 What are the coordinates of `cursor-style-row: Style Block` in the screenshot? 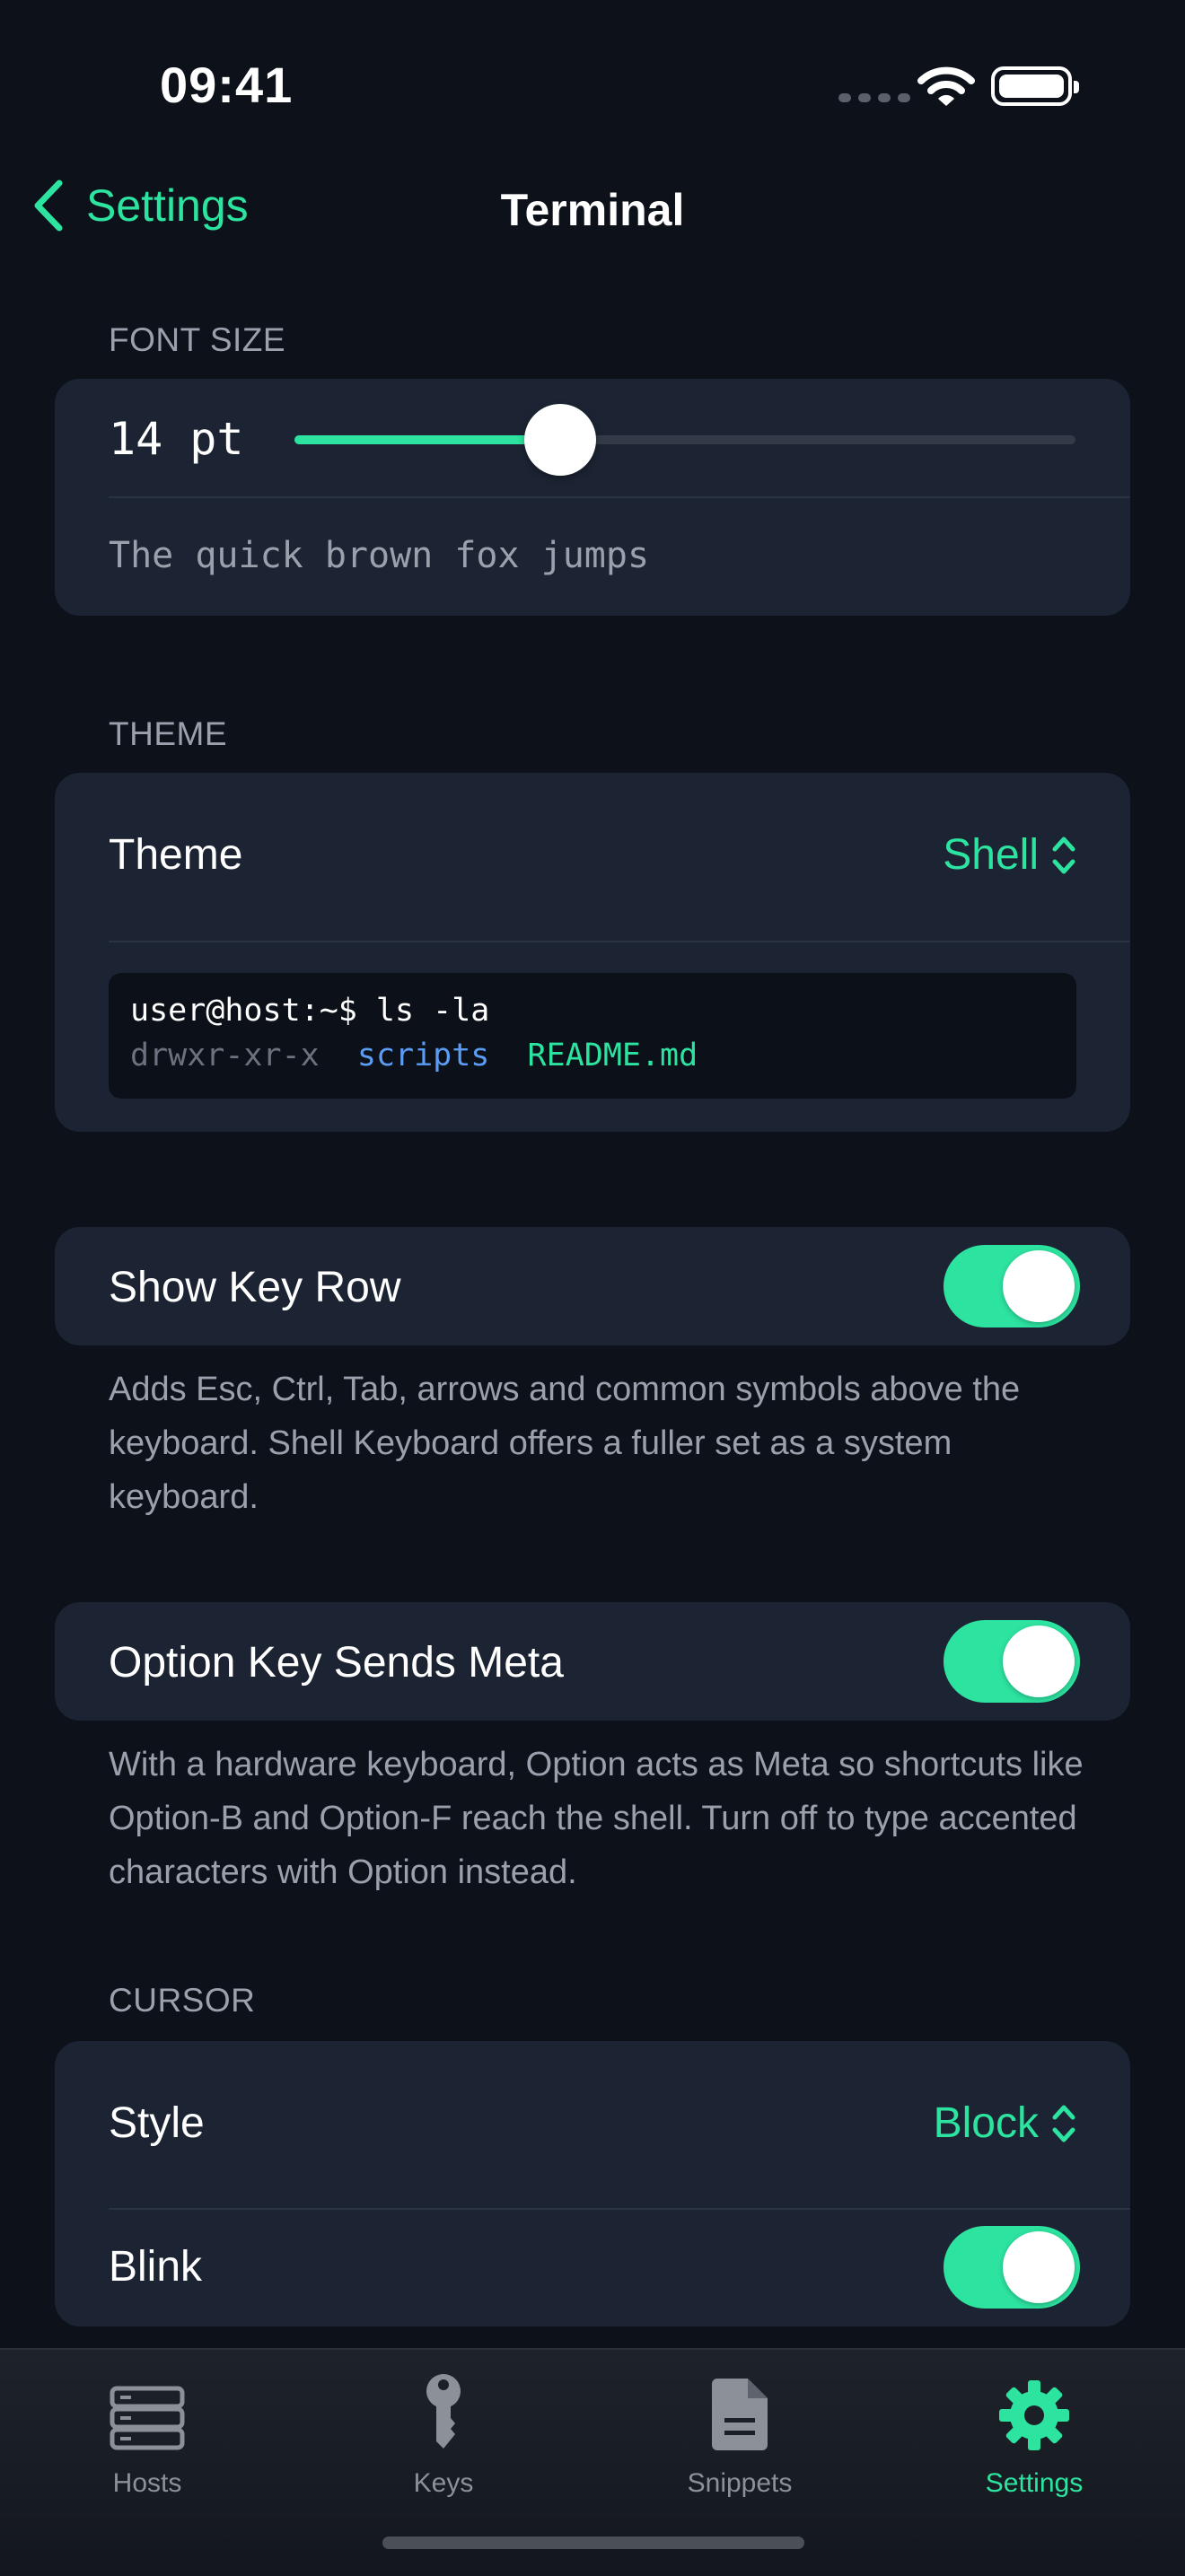 It's located at (592, 2124).